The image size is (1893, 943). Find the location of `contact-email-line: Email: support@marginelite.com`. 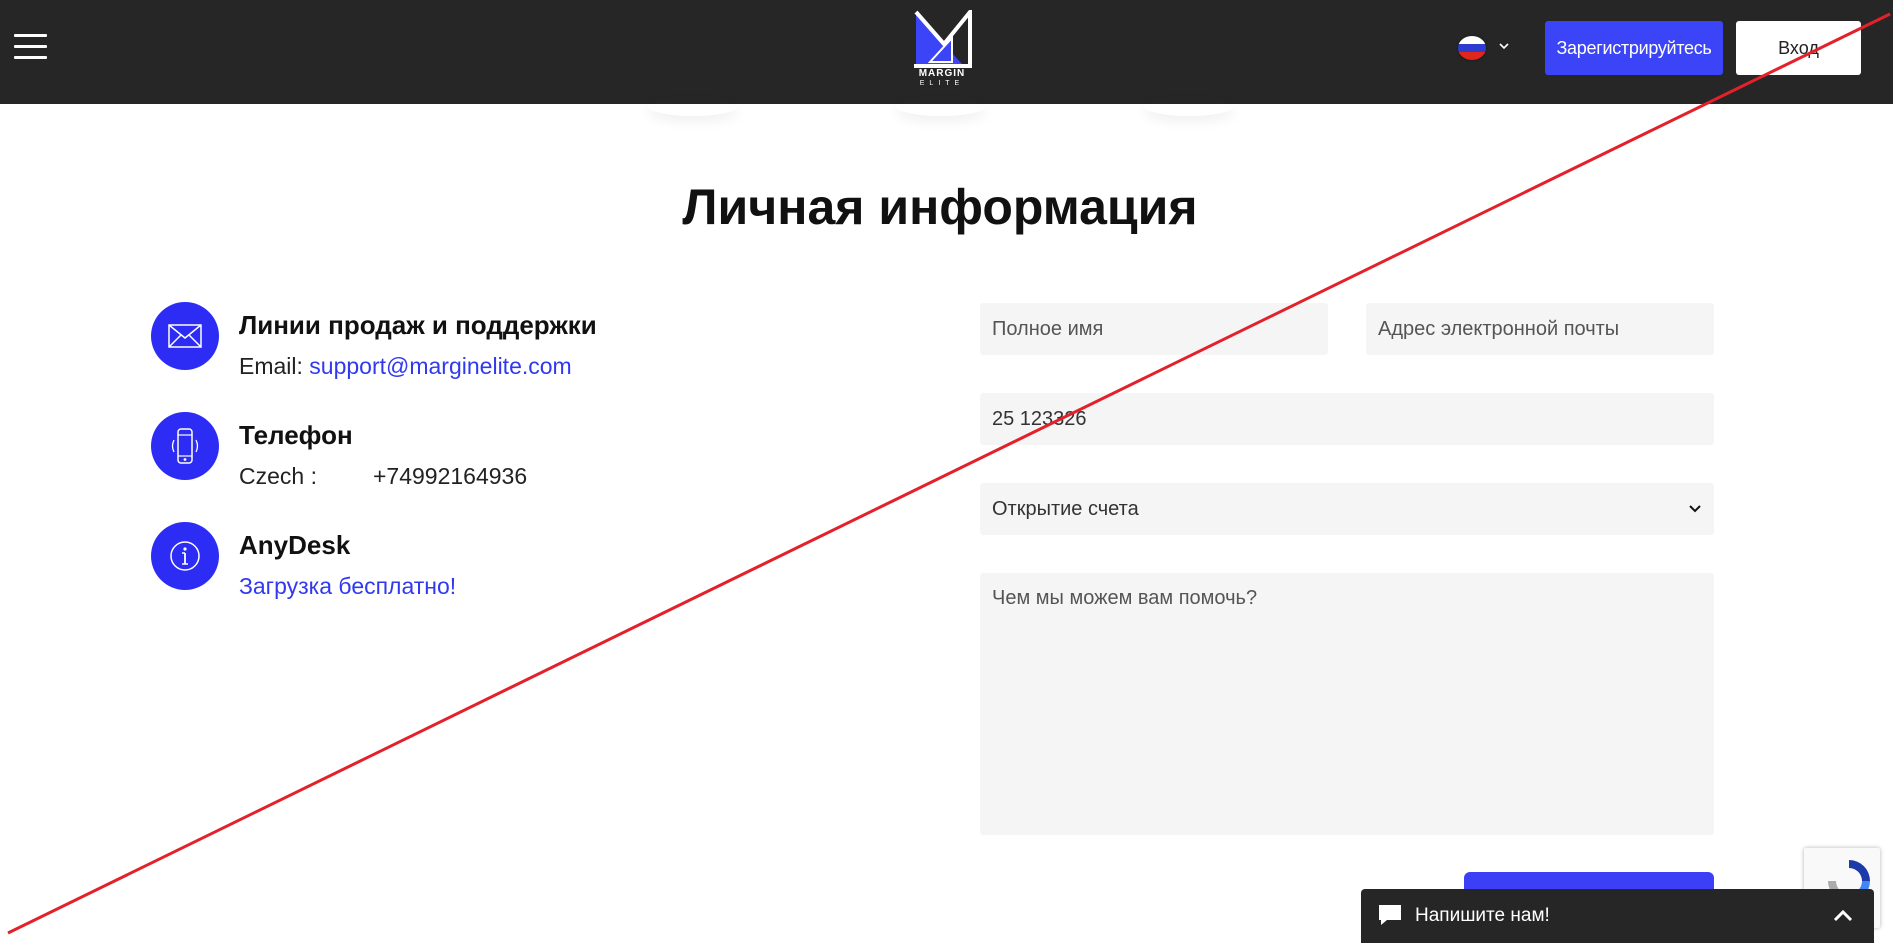

contact-email-line: Email: support@marginelite.com is located at coordinates (405, 366).